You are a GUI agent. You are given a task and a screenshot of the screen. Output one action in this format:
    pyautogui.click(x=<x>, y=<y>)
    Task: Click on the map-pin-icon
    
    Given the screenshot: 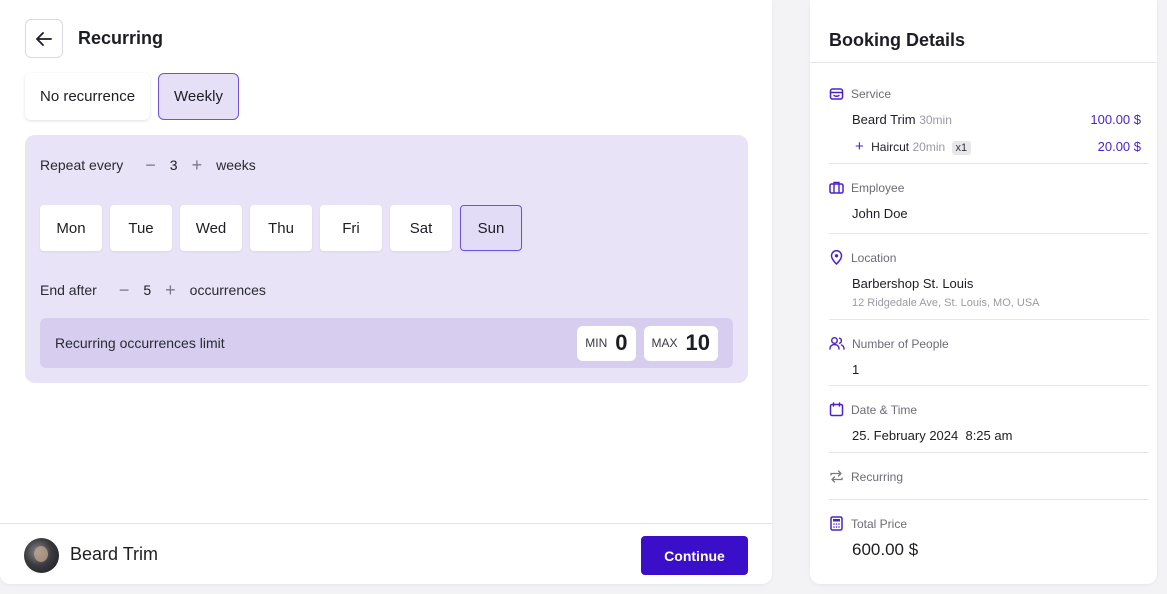 What is the action you would take?
    pyautogui.click(x=836, y=257)
    